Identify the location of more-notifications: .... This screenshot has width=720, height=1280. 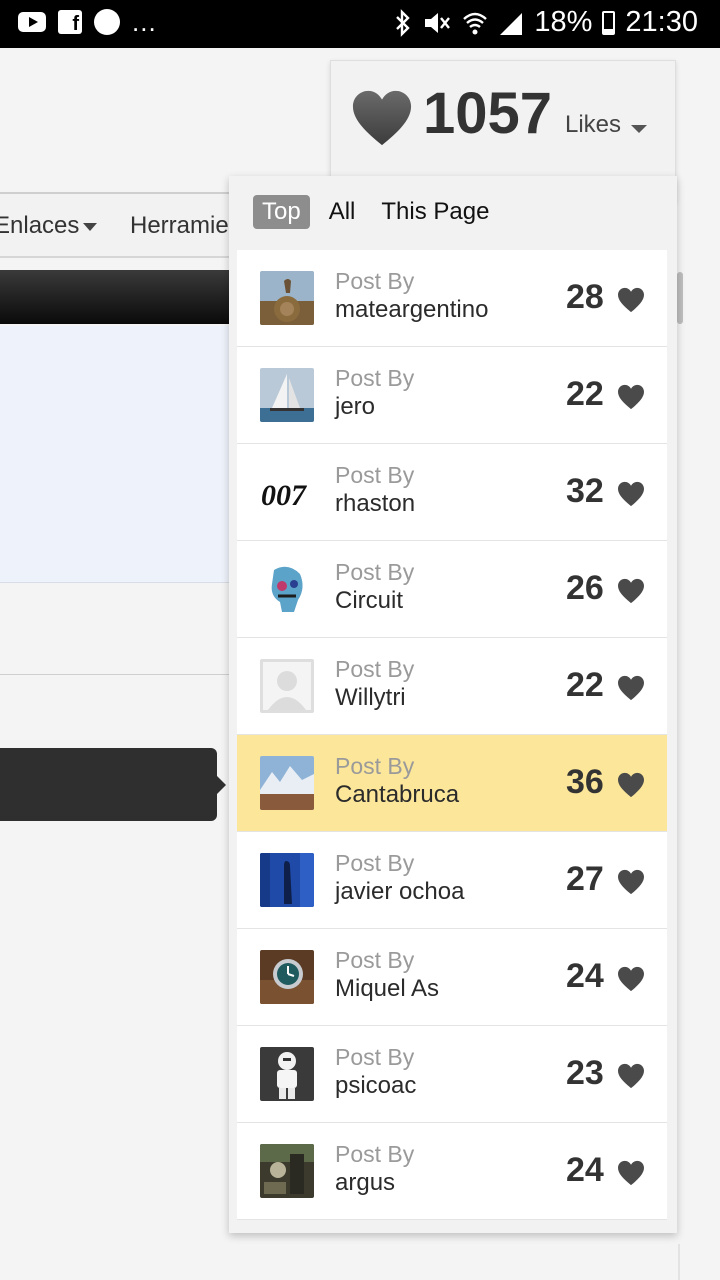
(144, 22).